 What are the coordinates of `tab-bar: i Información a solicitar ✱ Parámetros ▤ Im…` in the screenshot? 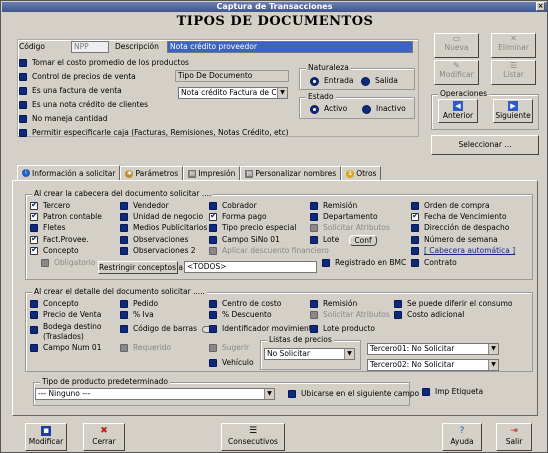 It's located at (199, 172).